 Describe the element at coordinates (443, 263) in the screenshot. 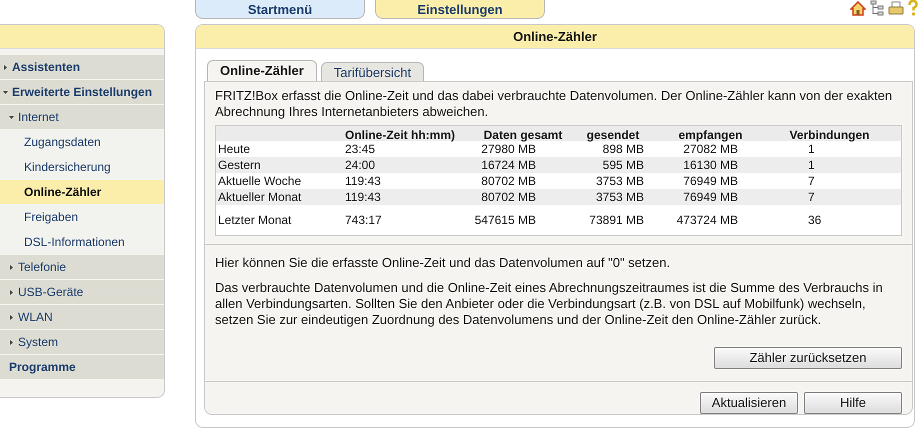

I see `reset-note: Hier können Sie die erfasste Online-Zeit und das Datenvolumen auf "0" setzen.` at that location.